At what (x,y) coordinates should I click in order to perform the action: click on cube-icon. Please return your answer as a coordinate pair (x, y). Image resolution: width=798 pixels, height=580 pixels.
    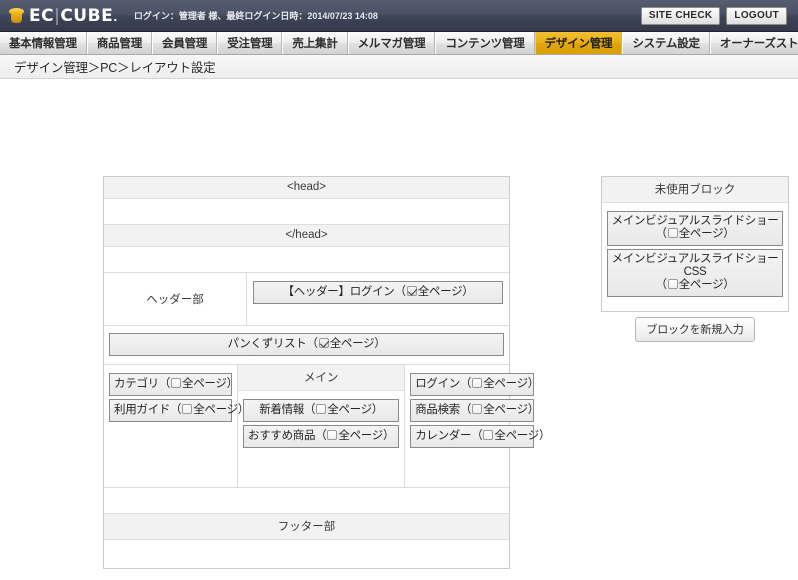
    Looking at the image, I should click on (16, 15).